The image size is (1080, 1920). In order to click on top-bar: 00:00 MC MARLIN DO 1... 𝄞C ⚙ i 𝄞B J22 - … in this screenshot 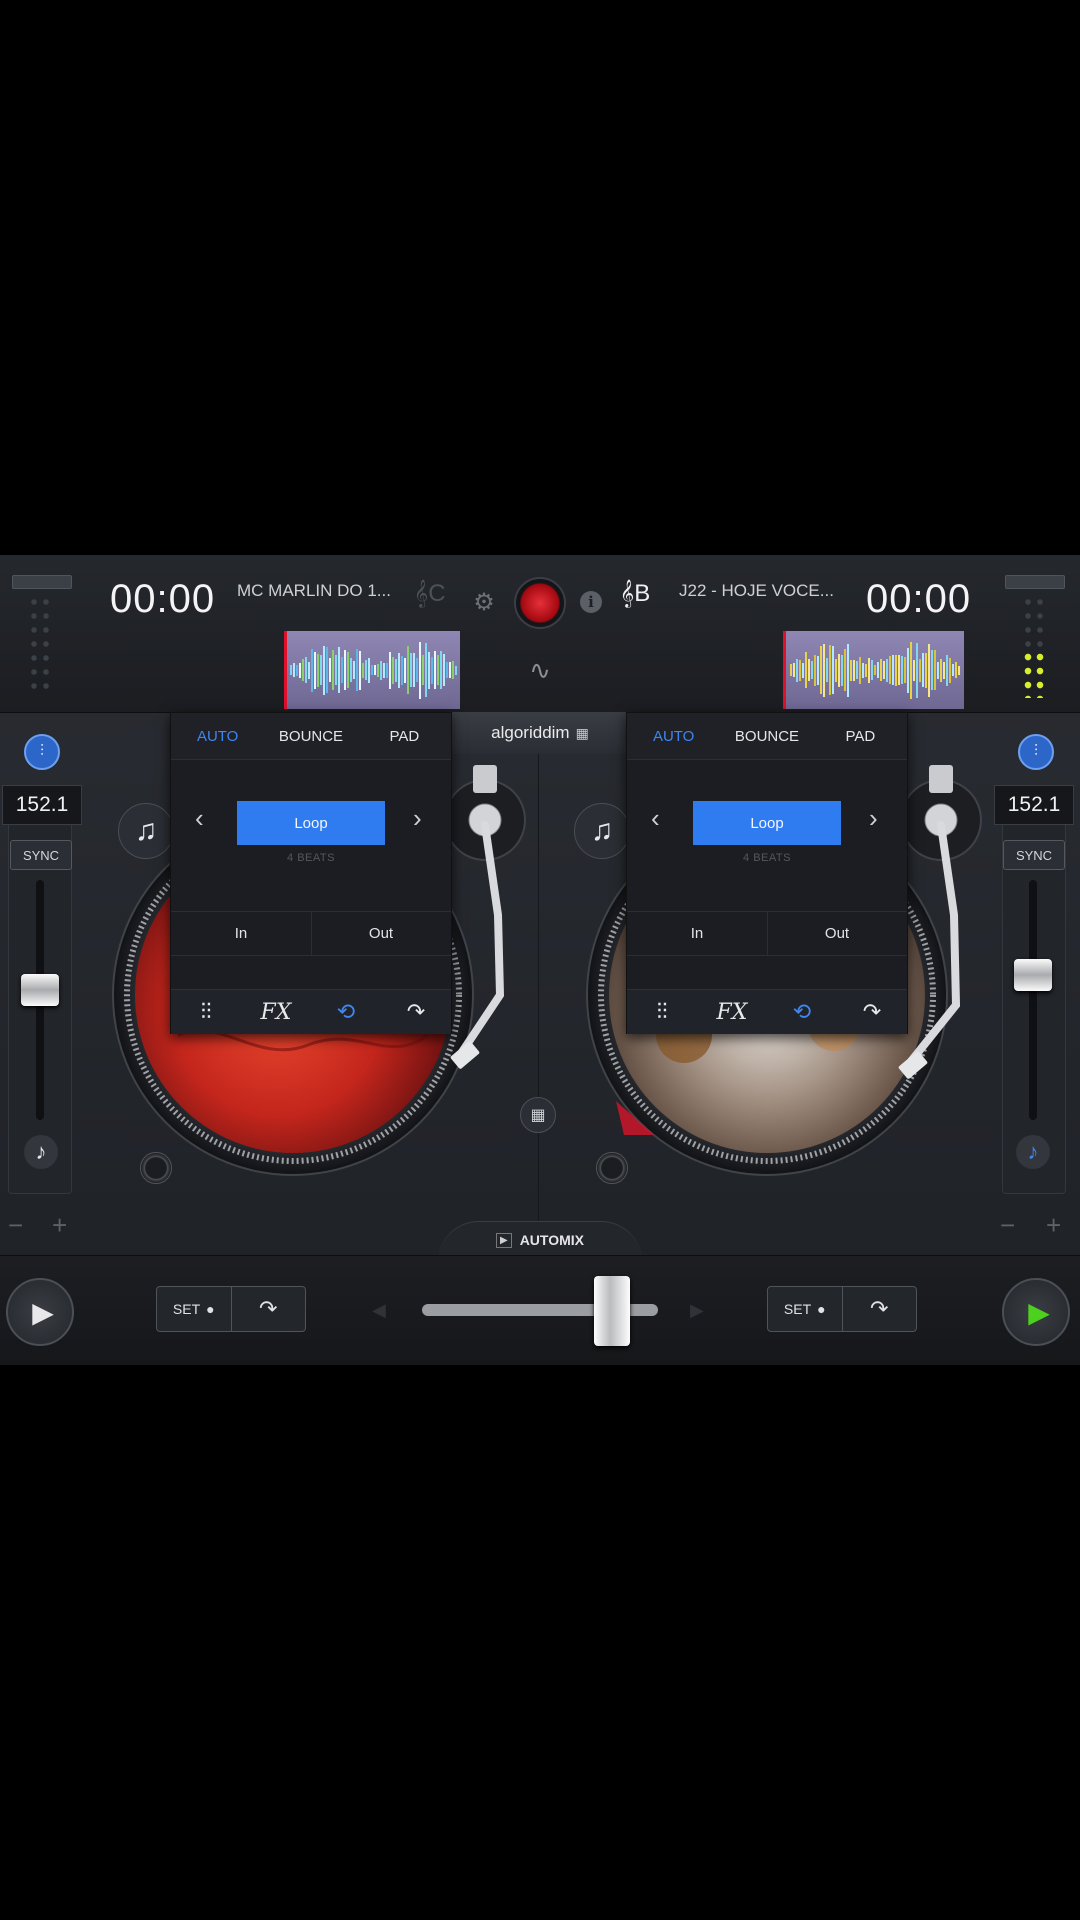, I will do `click(540, 634)`.